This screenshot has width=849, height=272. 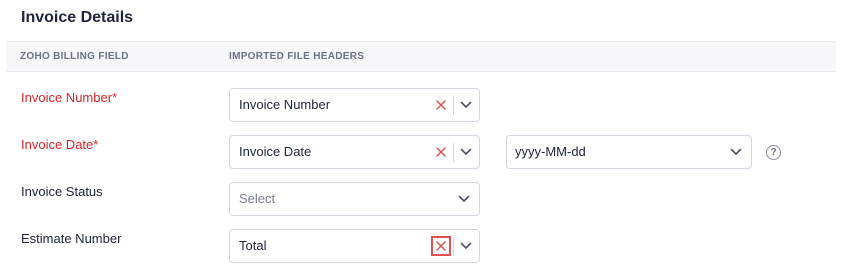 What do you see at coordinates (297, 56) in the screenshot?
I see `column-header-imported-headers: IMPORTED FILE HEADERS` at bounding box center [297, 56].